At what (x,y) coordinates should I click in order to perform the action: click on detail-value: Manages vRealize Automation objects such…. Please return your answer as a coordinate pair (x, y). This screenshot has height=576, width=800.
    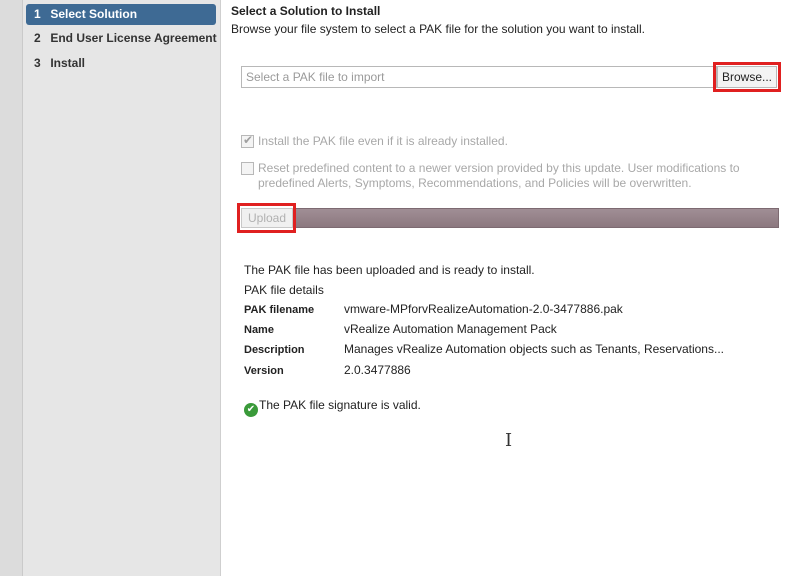
    Looking at the image, I should click on (534, 349).